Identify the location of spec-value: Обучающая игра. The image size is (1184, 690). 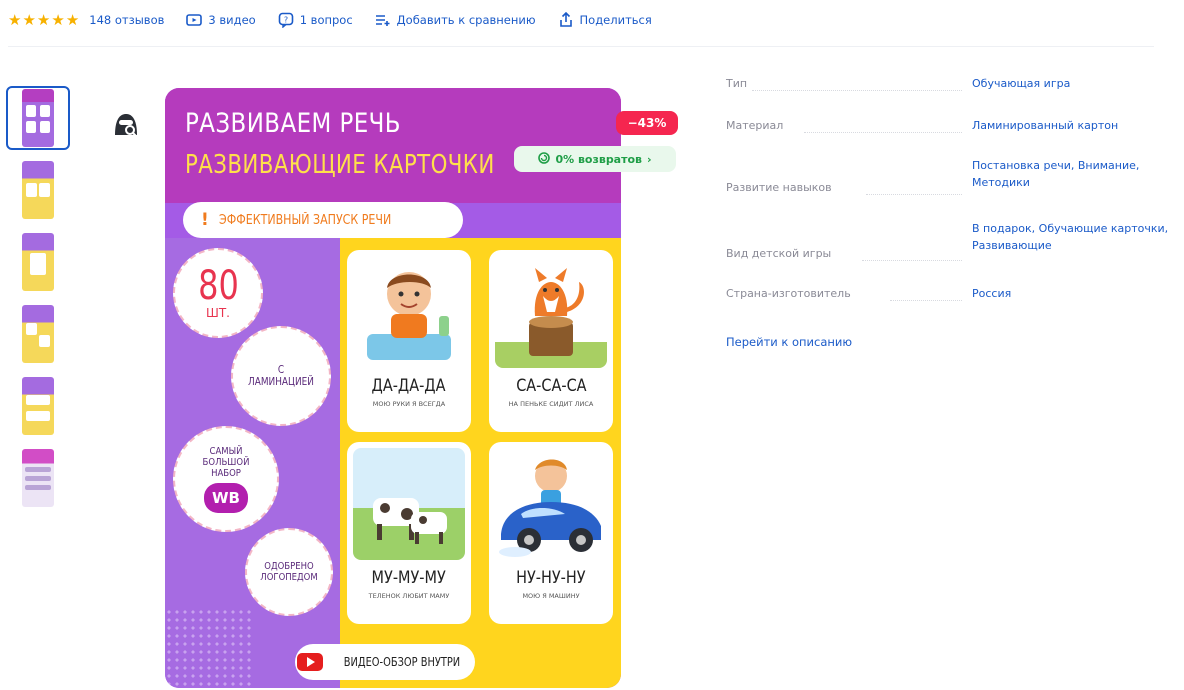
(1021, 83).